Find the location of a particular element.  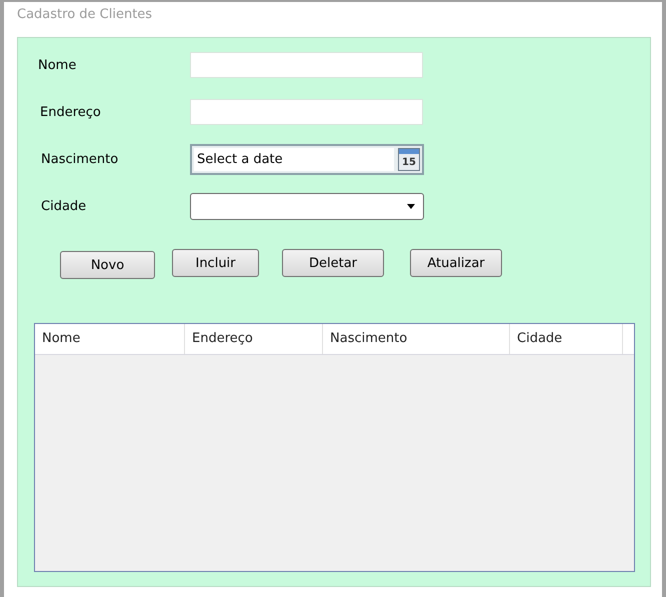

calendar-icon: 15 is located at coordinates (409, 159).